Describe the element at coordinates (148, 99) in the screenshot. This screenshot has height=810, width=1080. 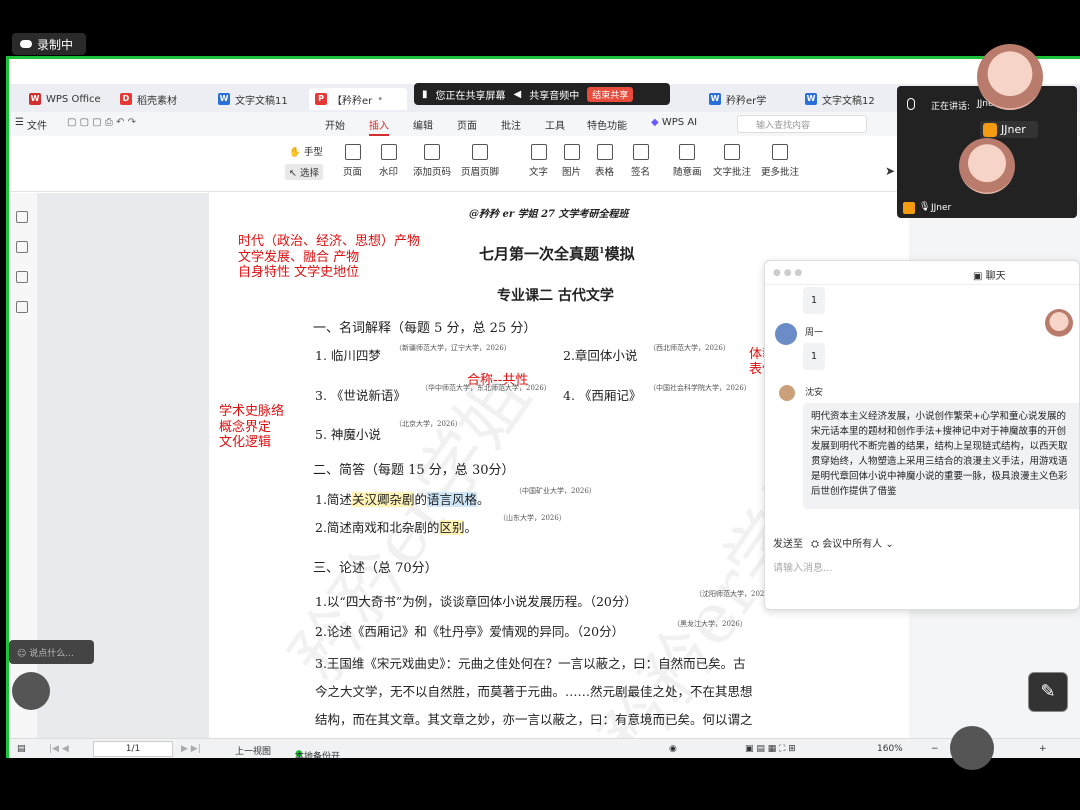
I see `tab-docer: D 稻壳素材` at that location.